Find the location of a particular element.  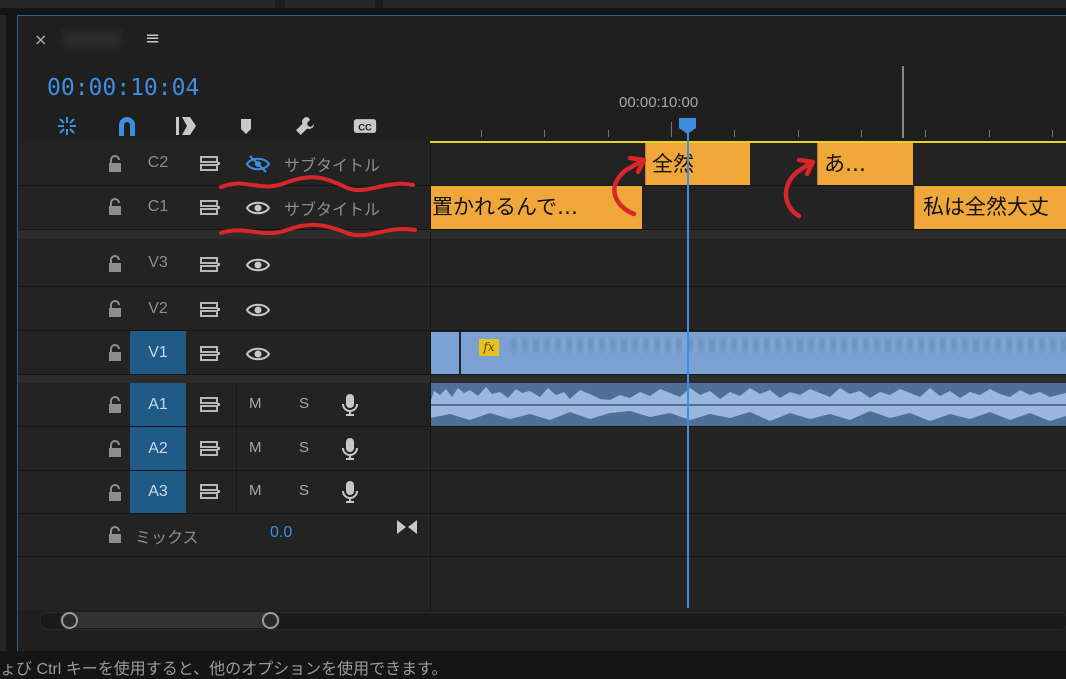

caption-clip: 私は全然大丈 is located at coordinates (990, 207).